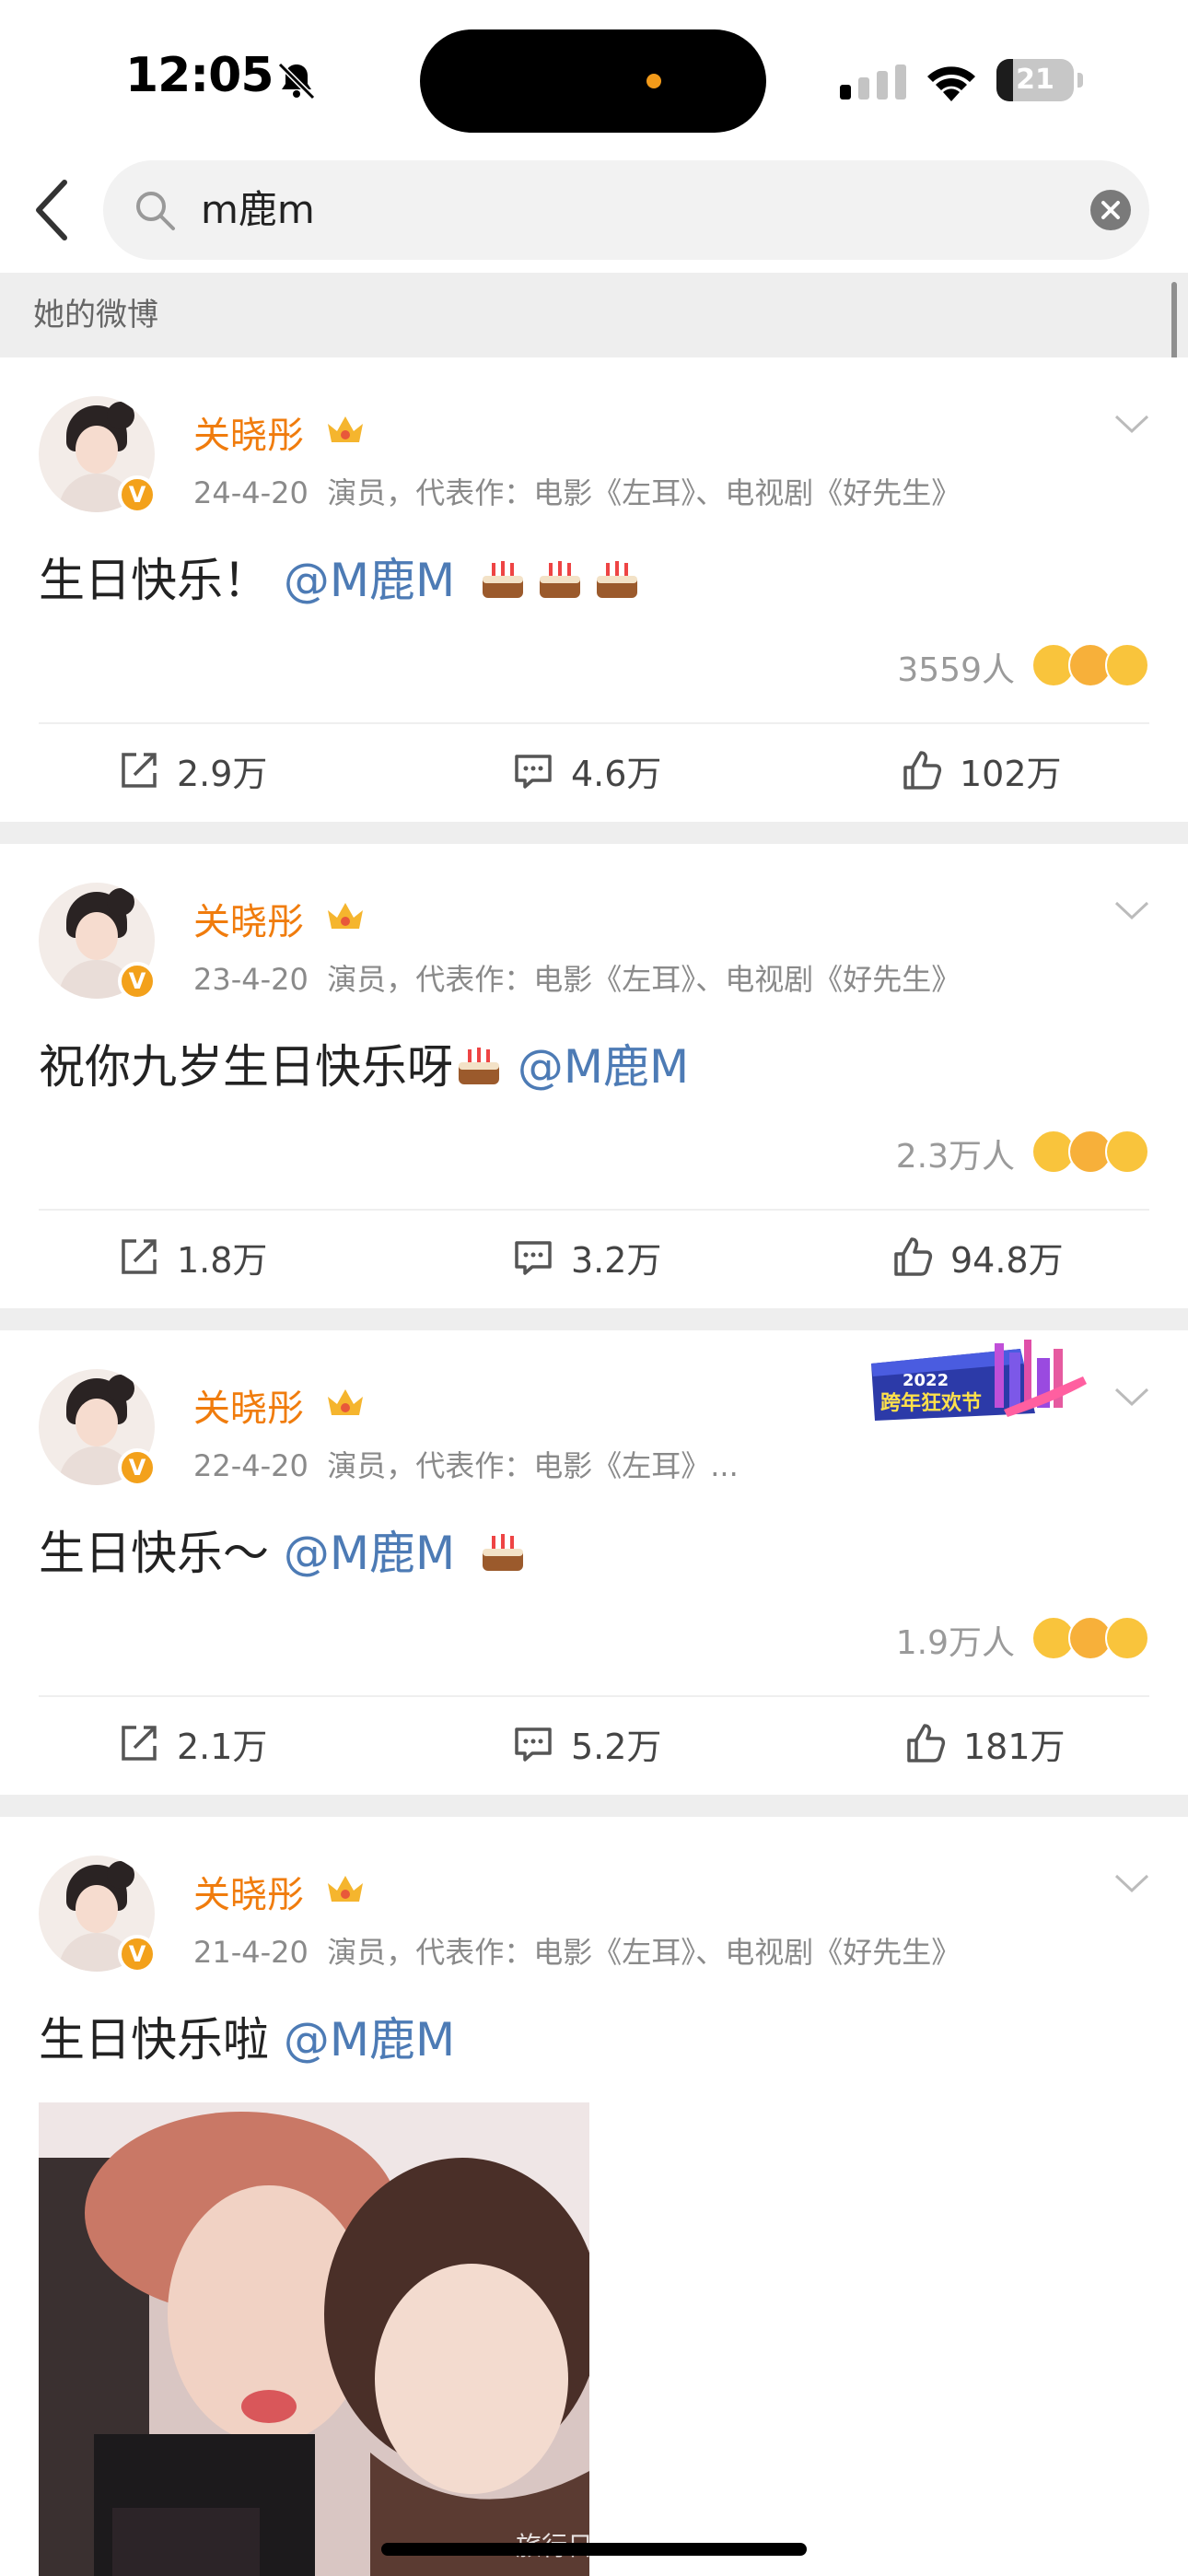 This screenshot has height=2576, width=1188. Describe the element at coordinates (586, 770) in the screenshot. I see `comment-button: 4.6万` at that location.